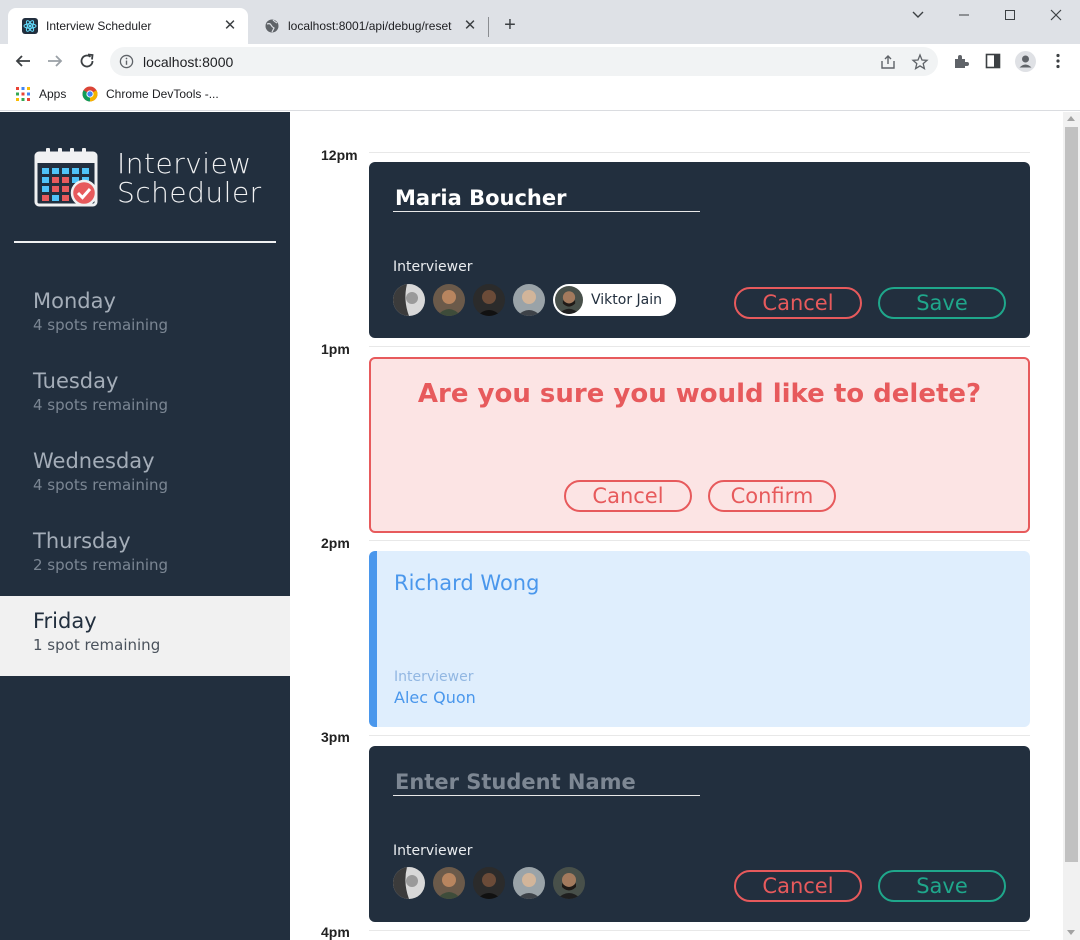 This screenshot has height=940, width=1080. What do you see at coordinates (189, 192) in the screenshot?
I see `brand-line-2: Scheduler` at bounding box center [189, 192].